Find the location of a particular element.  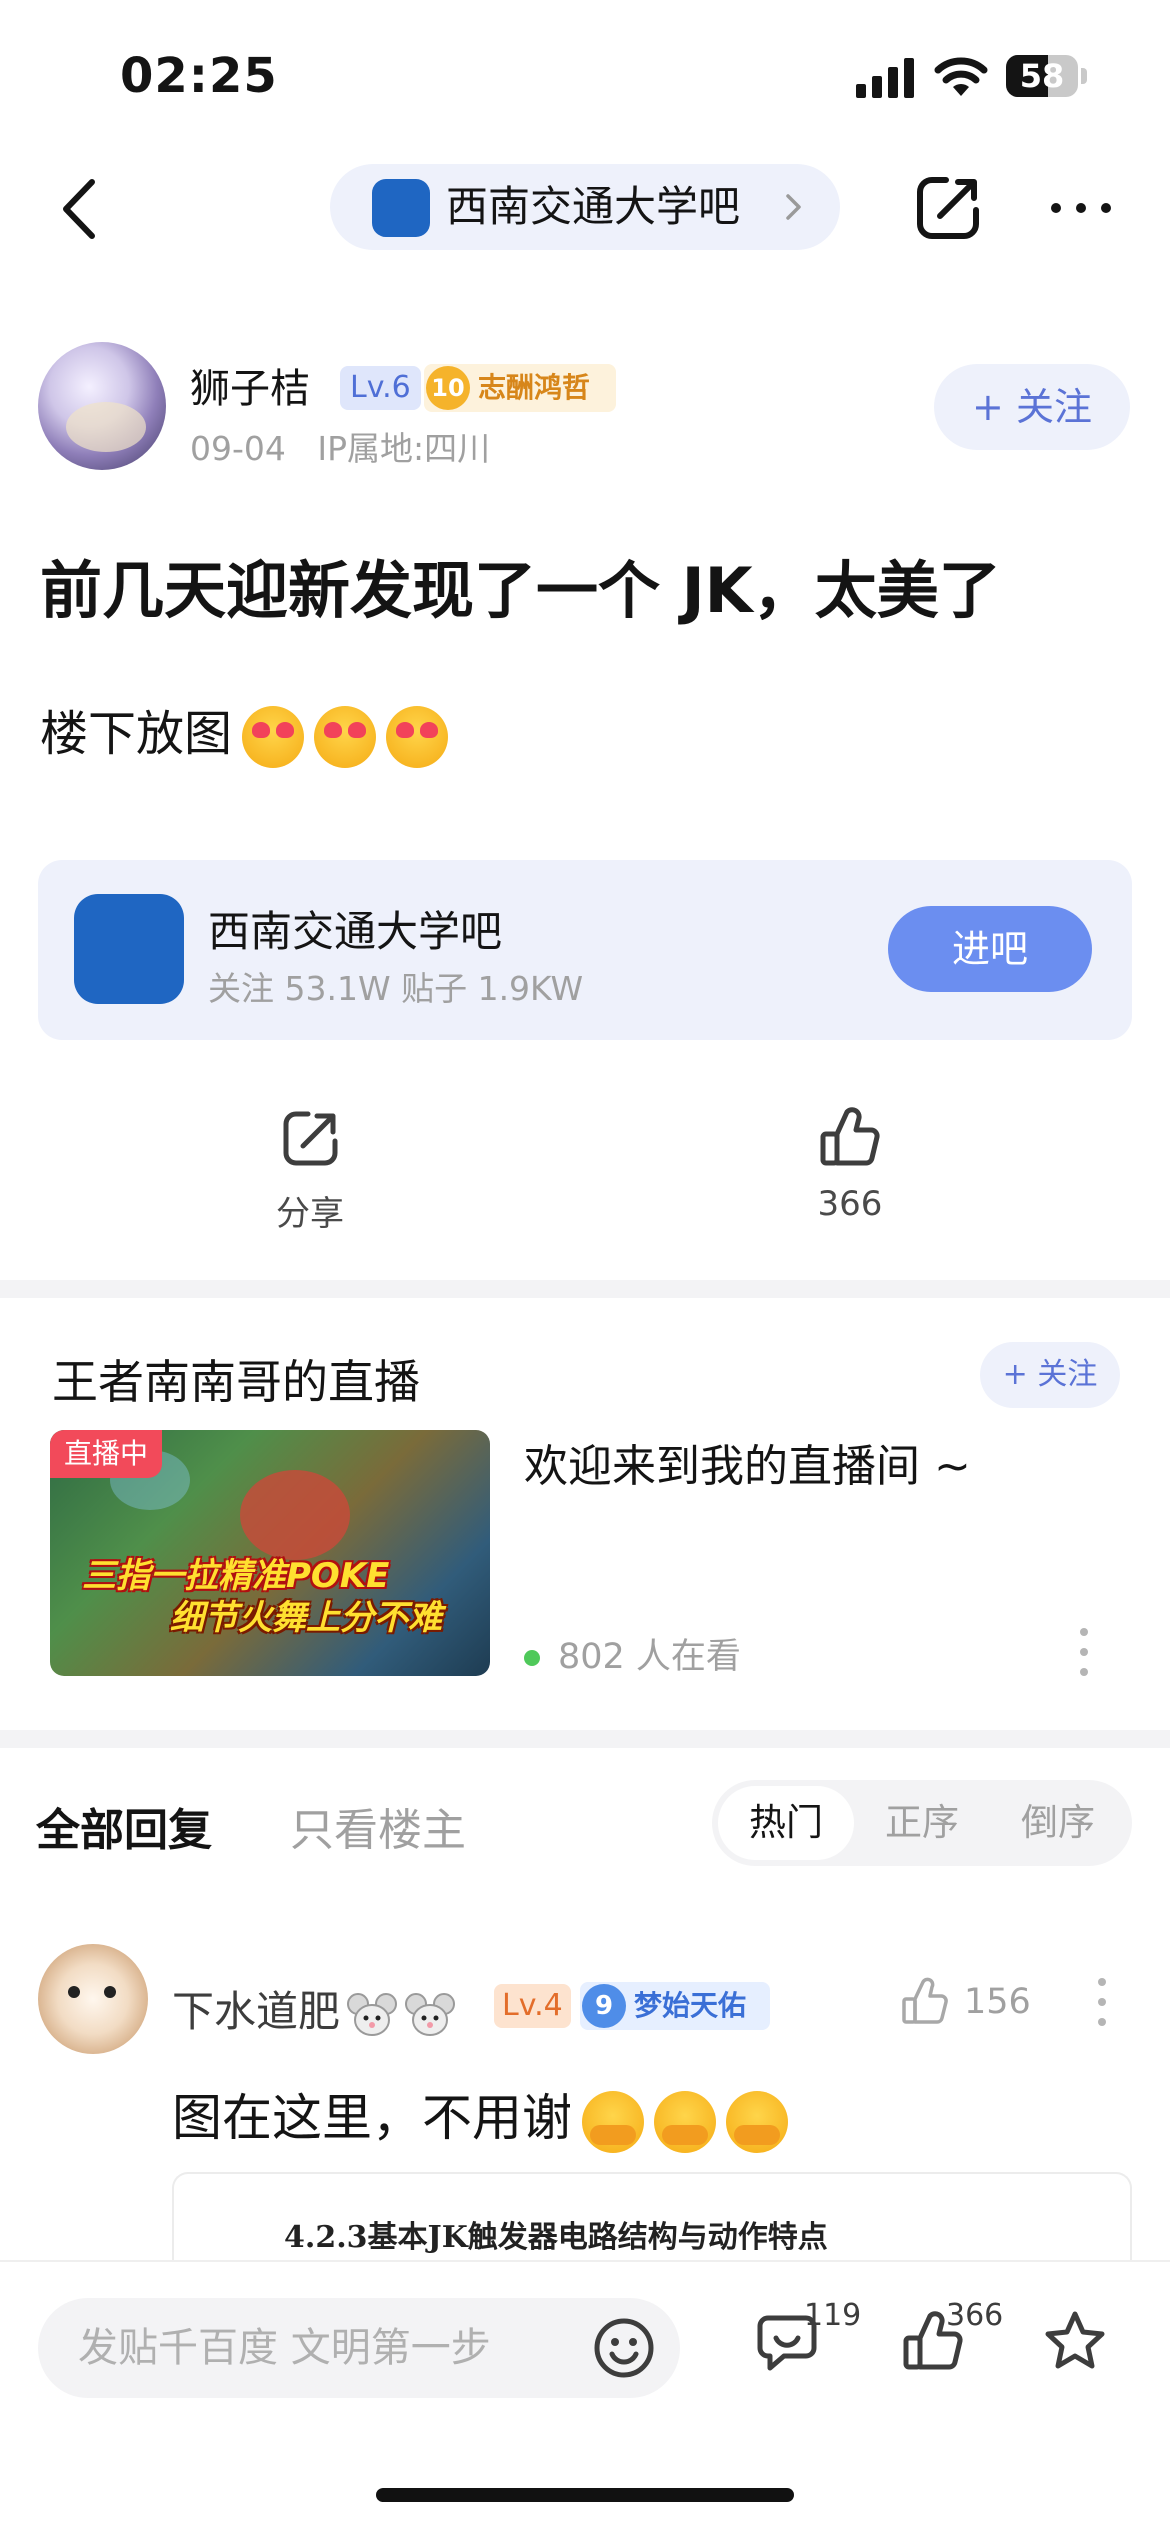

wifi-icon is located at coordinates (961, 76).